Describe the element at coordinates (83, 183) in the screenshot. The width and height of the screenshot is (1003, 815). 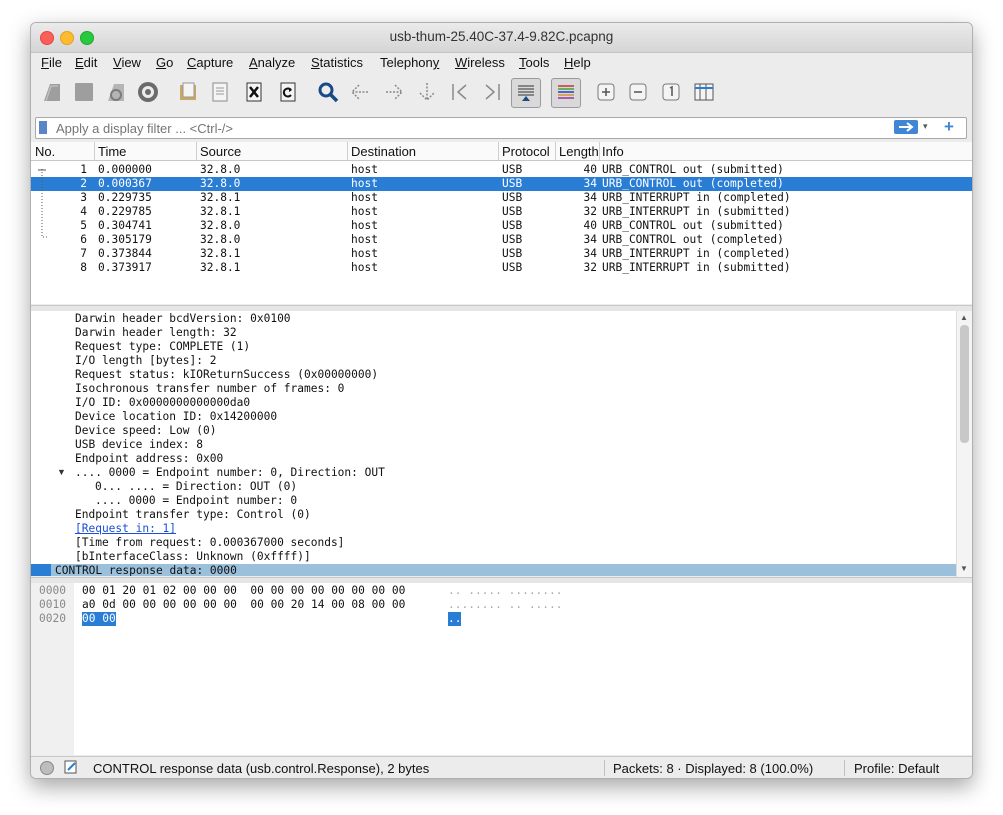
I see `packet-cell-no: 2` at that location.